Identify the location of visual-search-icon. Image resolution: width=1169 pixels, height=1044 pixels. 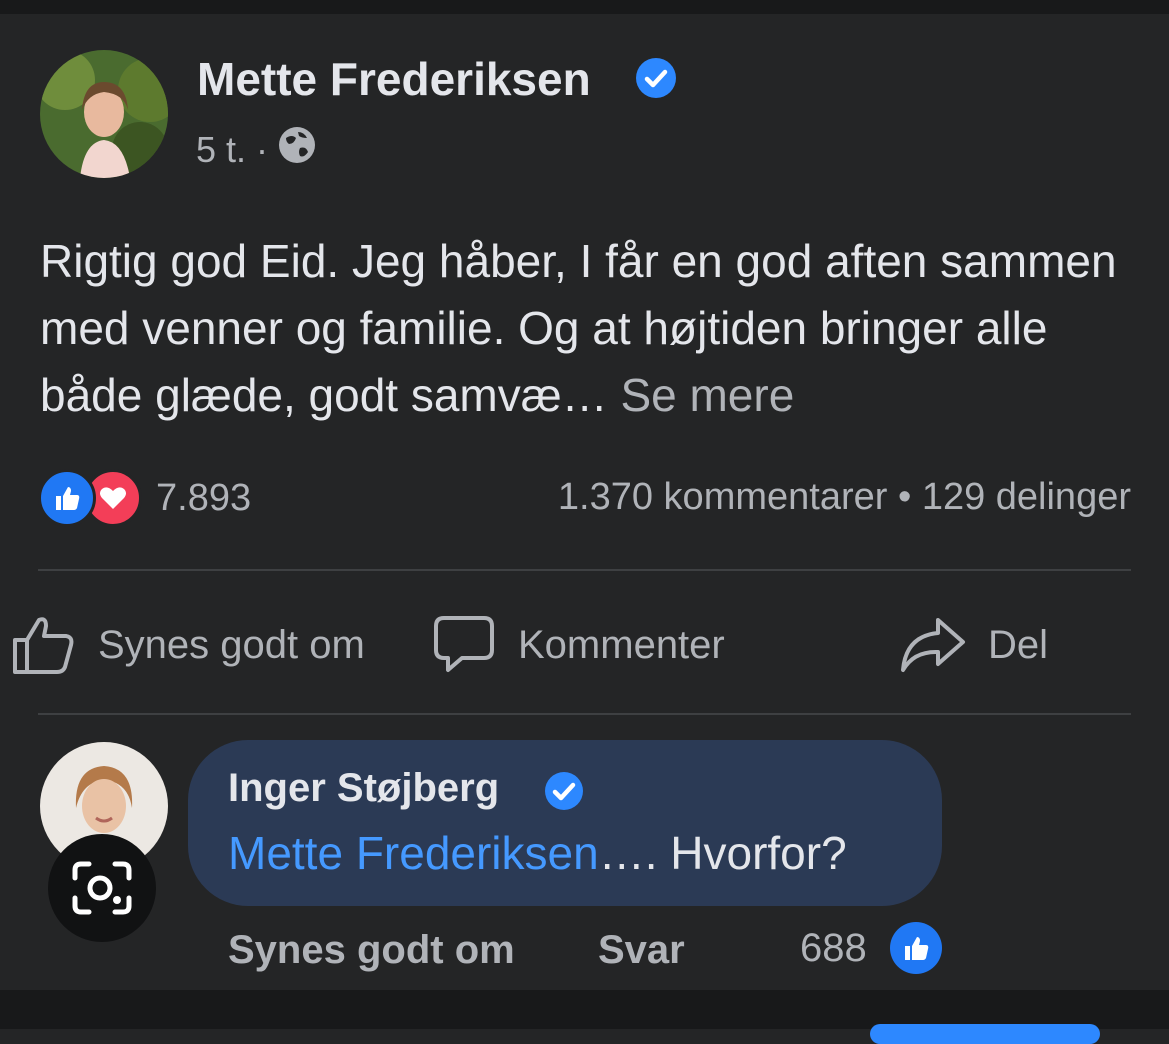
(102, 888).